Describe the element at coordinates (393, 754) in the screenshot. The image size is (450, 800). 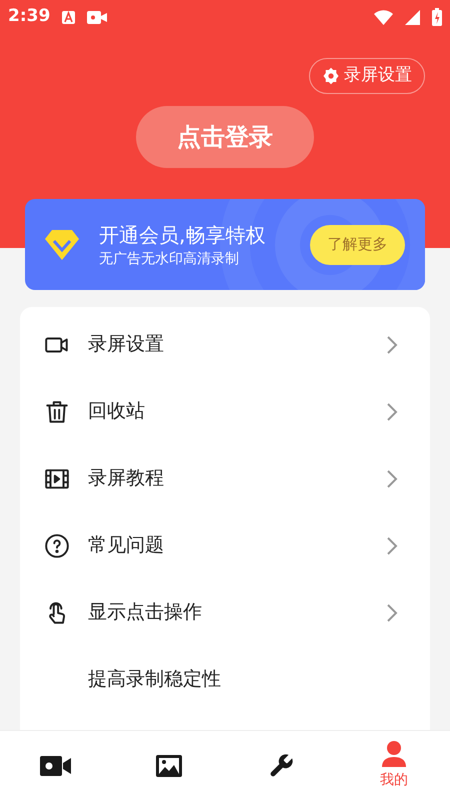
I see `person-icon` at that location.